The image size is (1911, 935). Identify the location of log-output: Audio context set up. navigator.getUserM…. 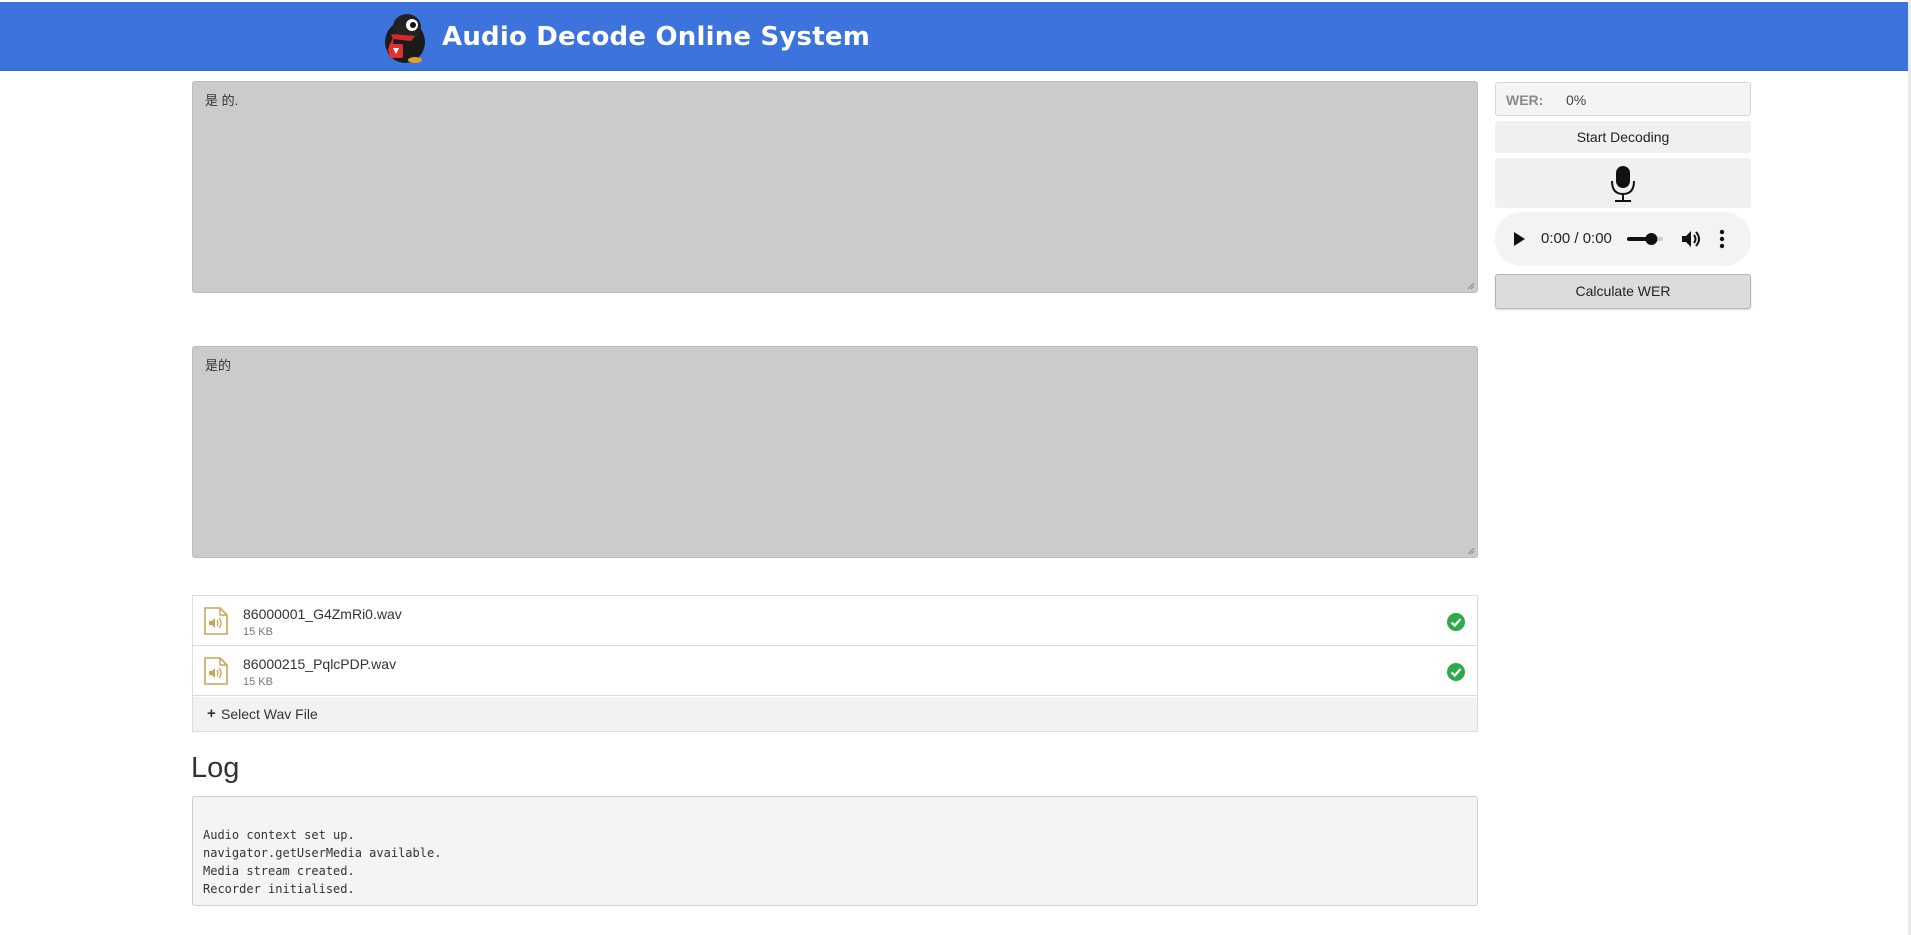
(835, 851).